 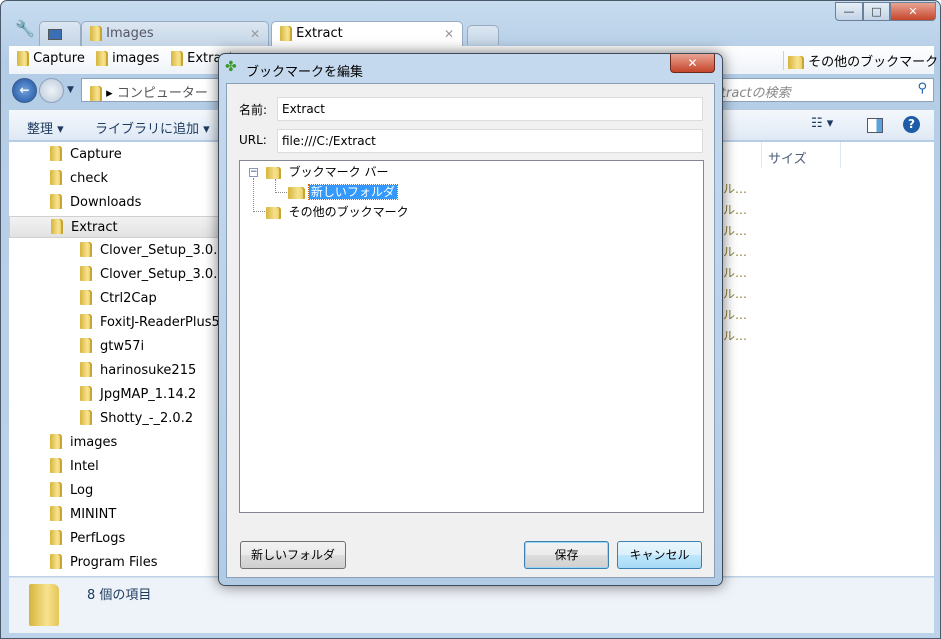 What do you see at coordinates (127, 58) in the screenshot?
I see `bookmark-images: images` at bounding box center [127, 58].